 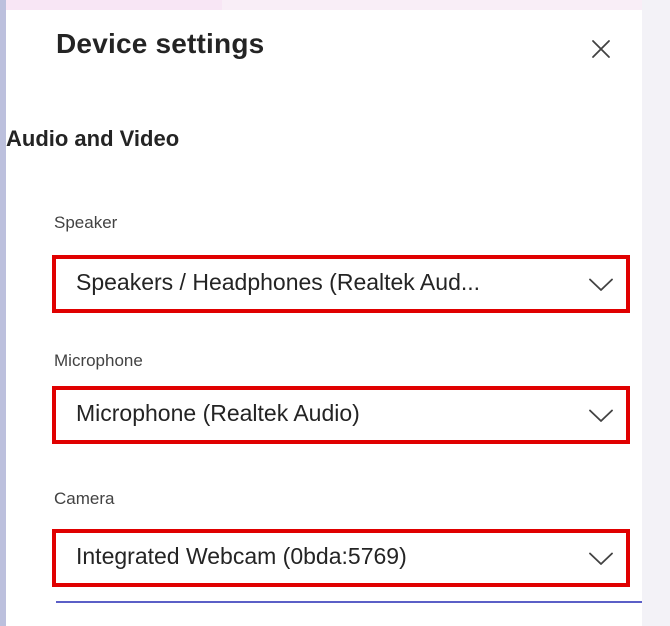 I want to click on microphone-dropdown: Microphone (Realtek Audio), so click(x=341, y=415).